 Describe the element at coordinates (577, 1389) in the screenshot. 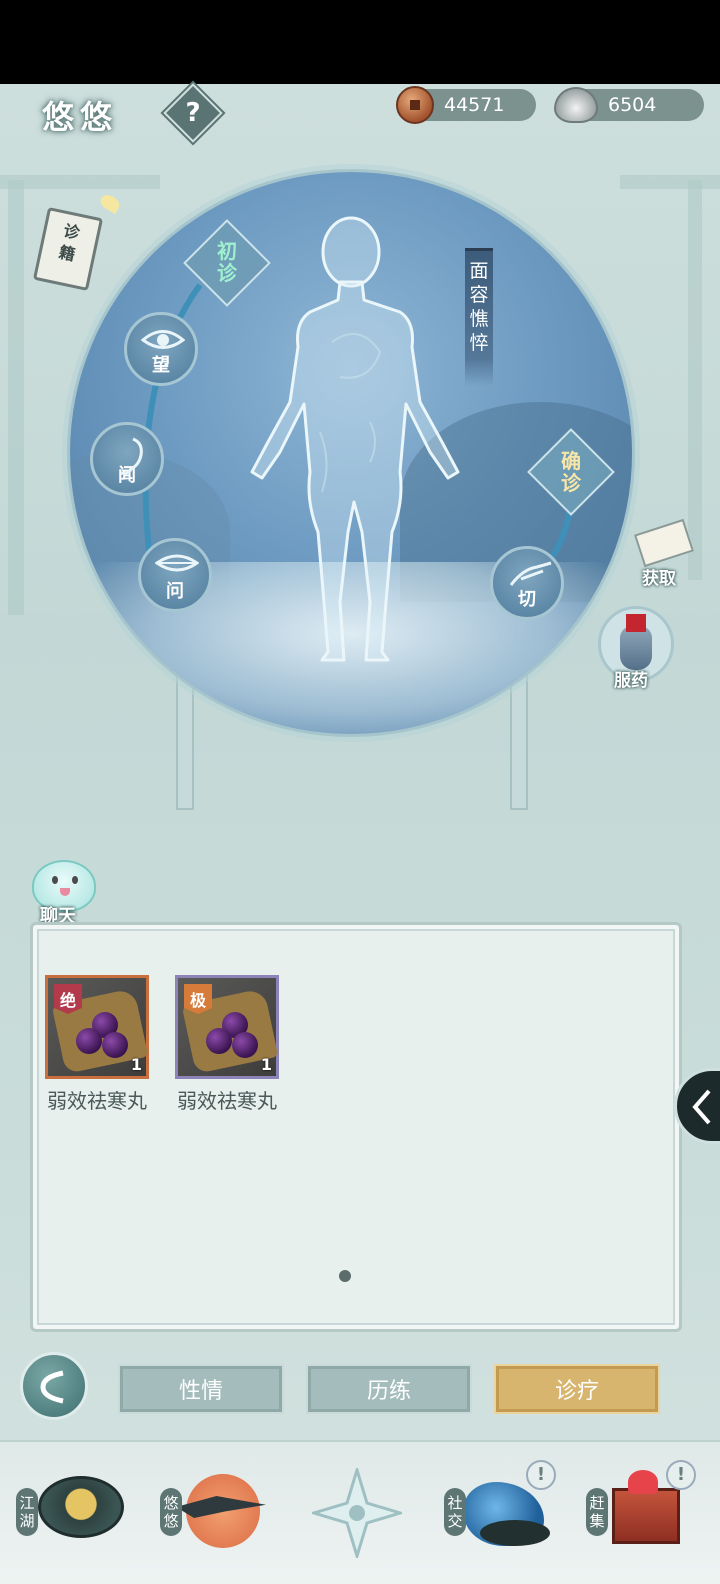

I see `tab-treatment: 诊疗` at that location.